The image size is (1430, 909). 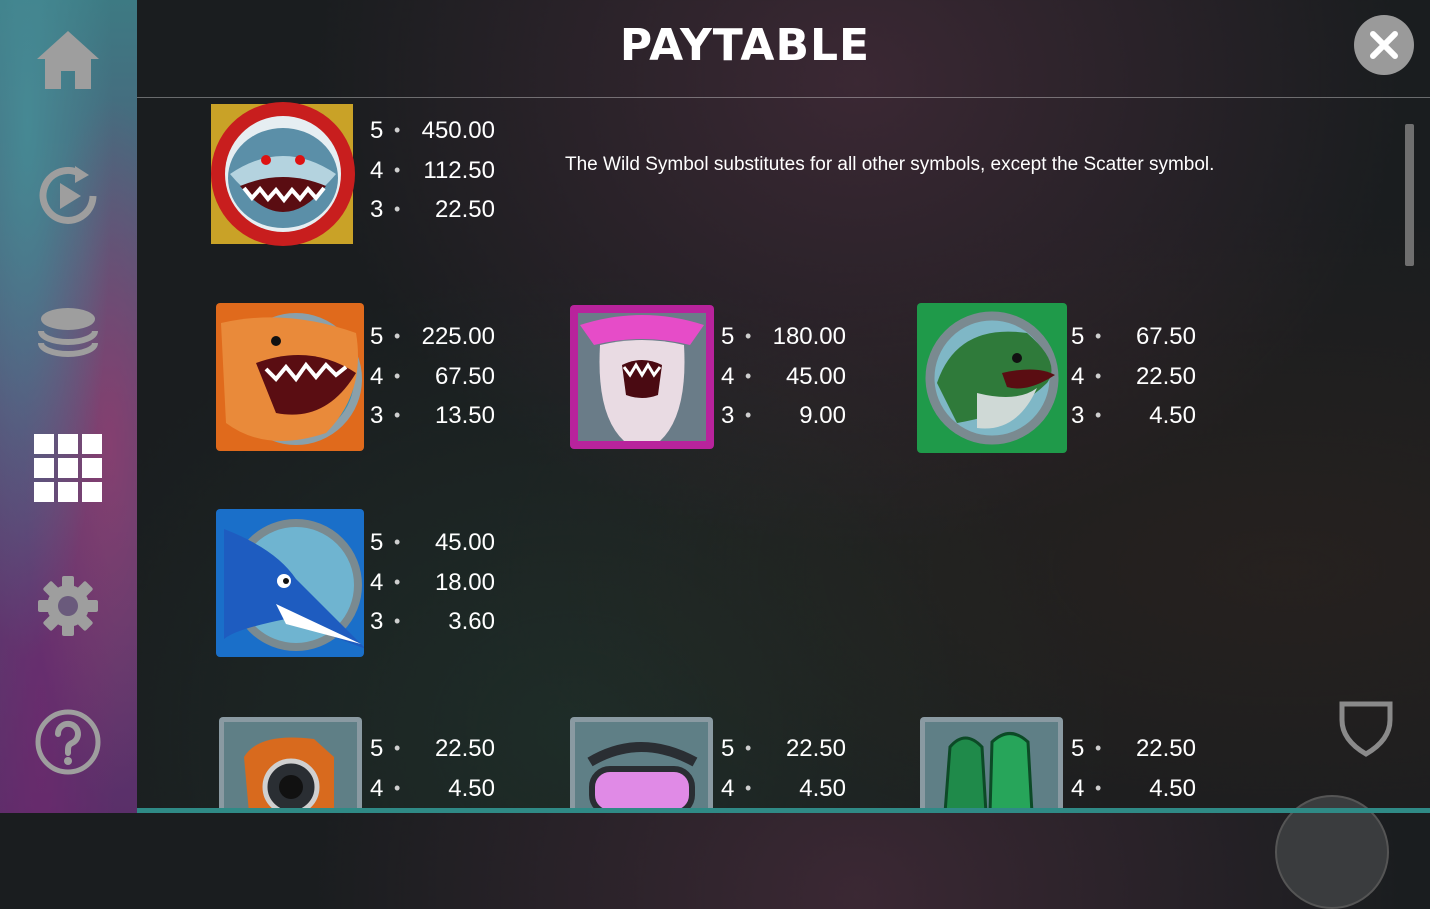 I want to click on scrollbar-thumb, so click(x=1409, y=195).